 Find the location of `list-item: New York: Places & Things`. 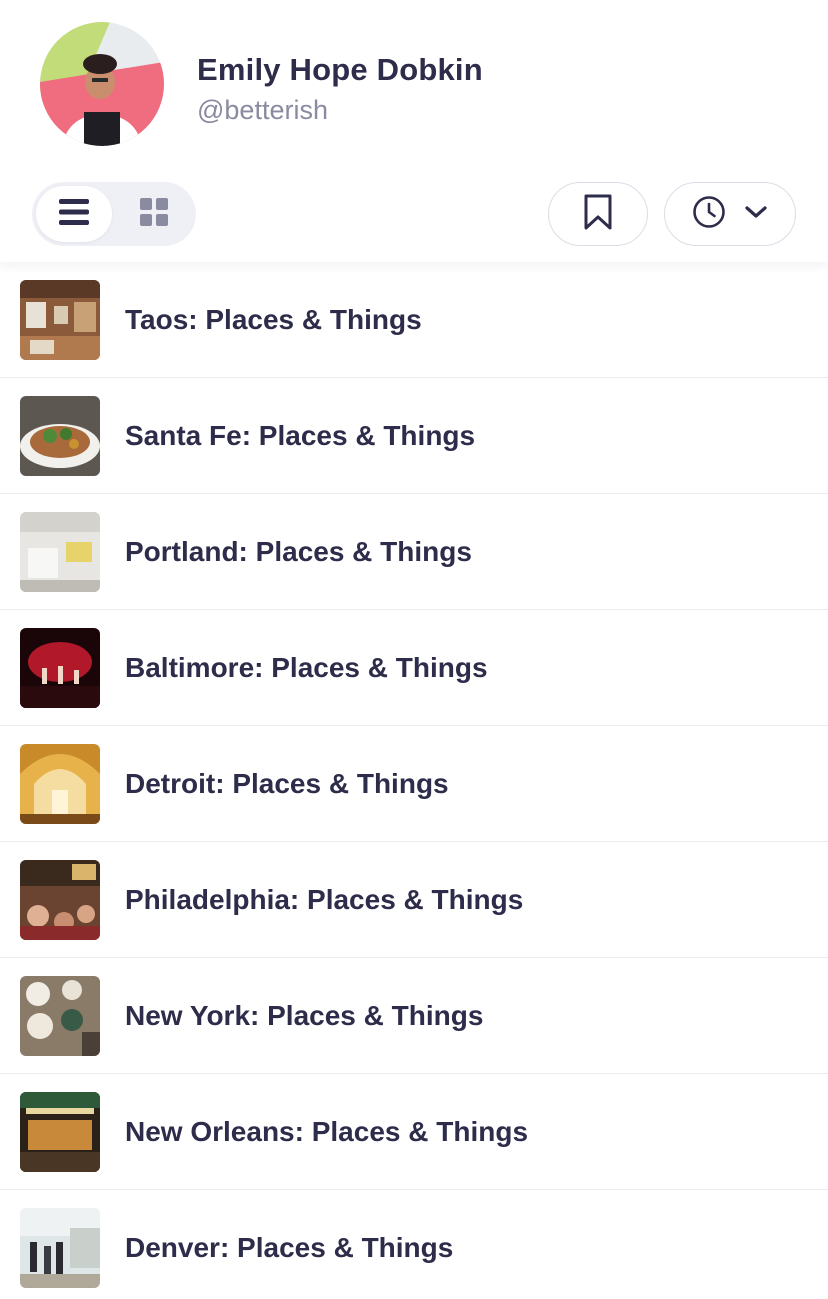

list-item: New York: Places & Things is located at coordinates (414, 1016).